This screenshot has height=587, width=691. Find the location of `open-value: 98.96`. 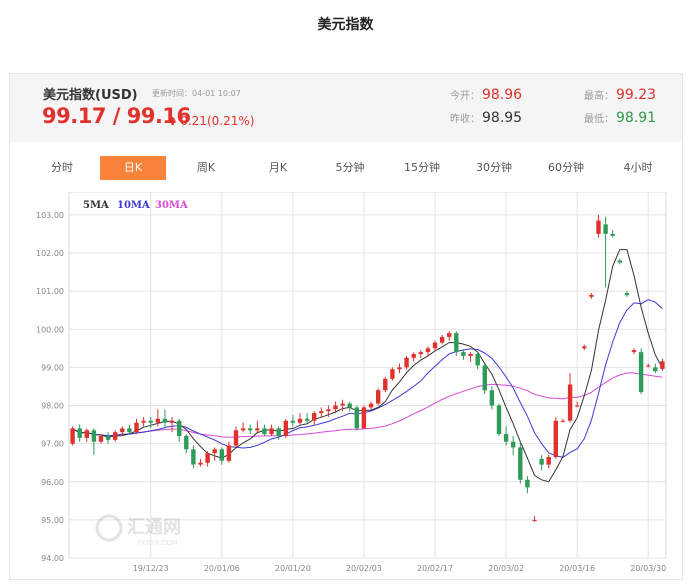

open-value: 98.96 is located at coordinates (502, 95).